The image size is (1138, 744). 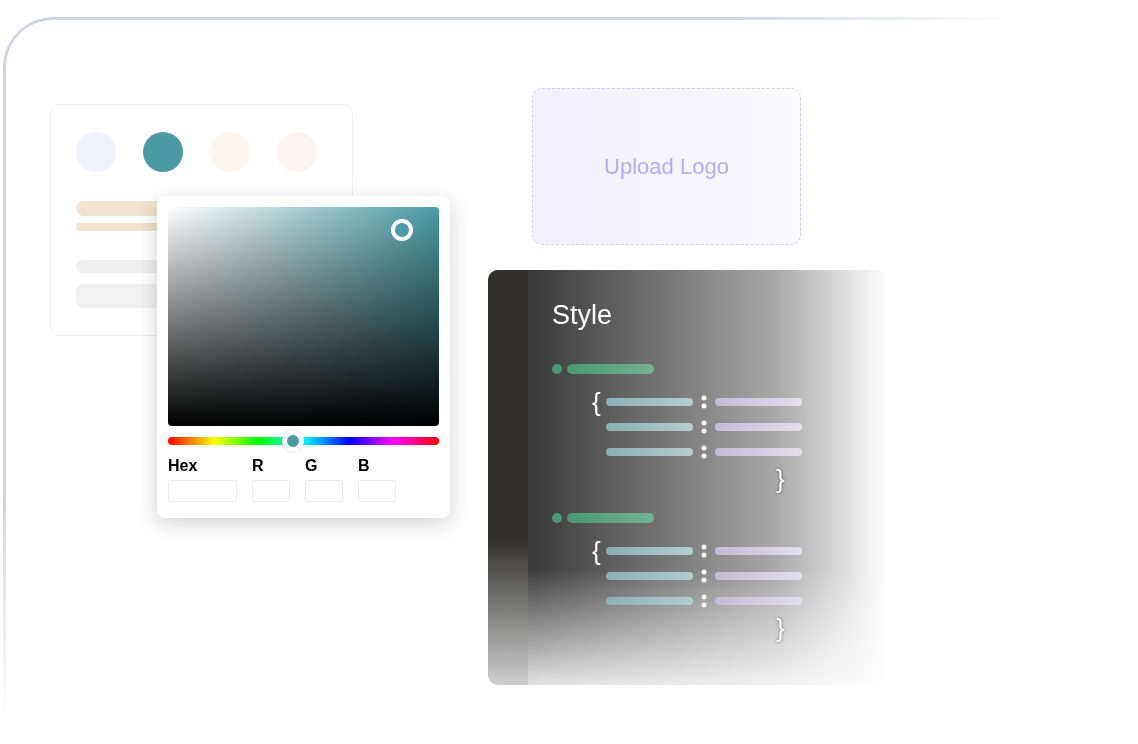 What do you see at coordinates (303, 316) in the screenshot?
I see `saturation-area` at bounding box center [303, 316].